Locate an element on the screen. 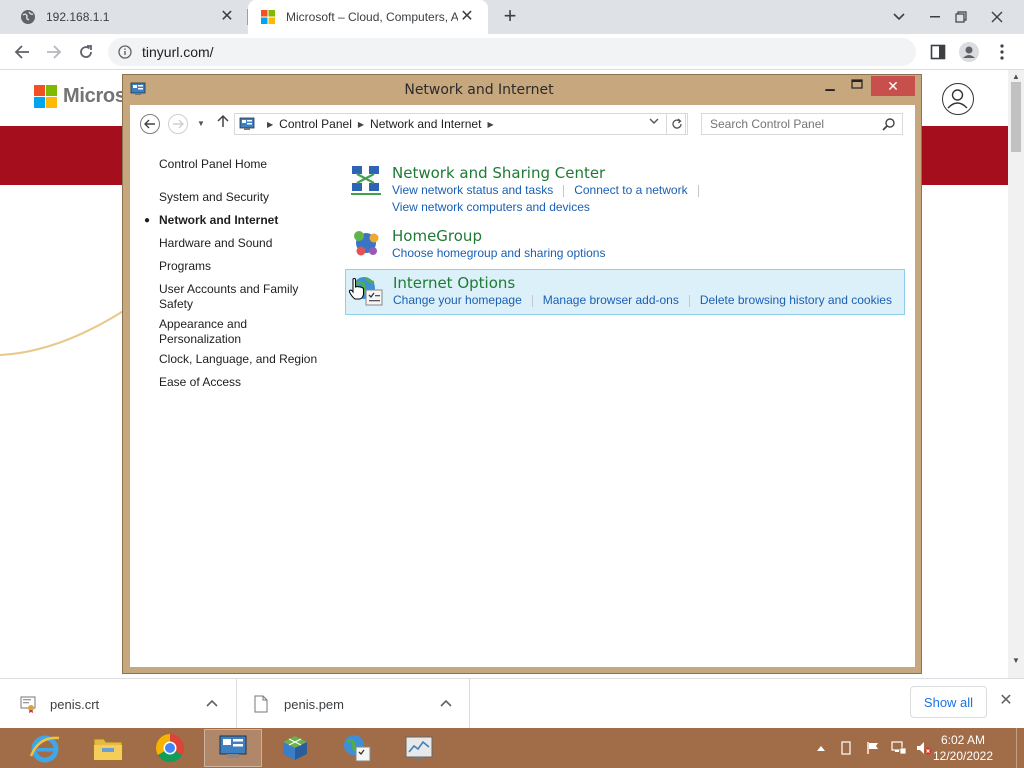 This screenshot has width=1024, height=768. show-all-button: Show all is located at coordinates (948, 702).